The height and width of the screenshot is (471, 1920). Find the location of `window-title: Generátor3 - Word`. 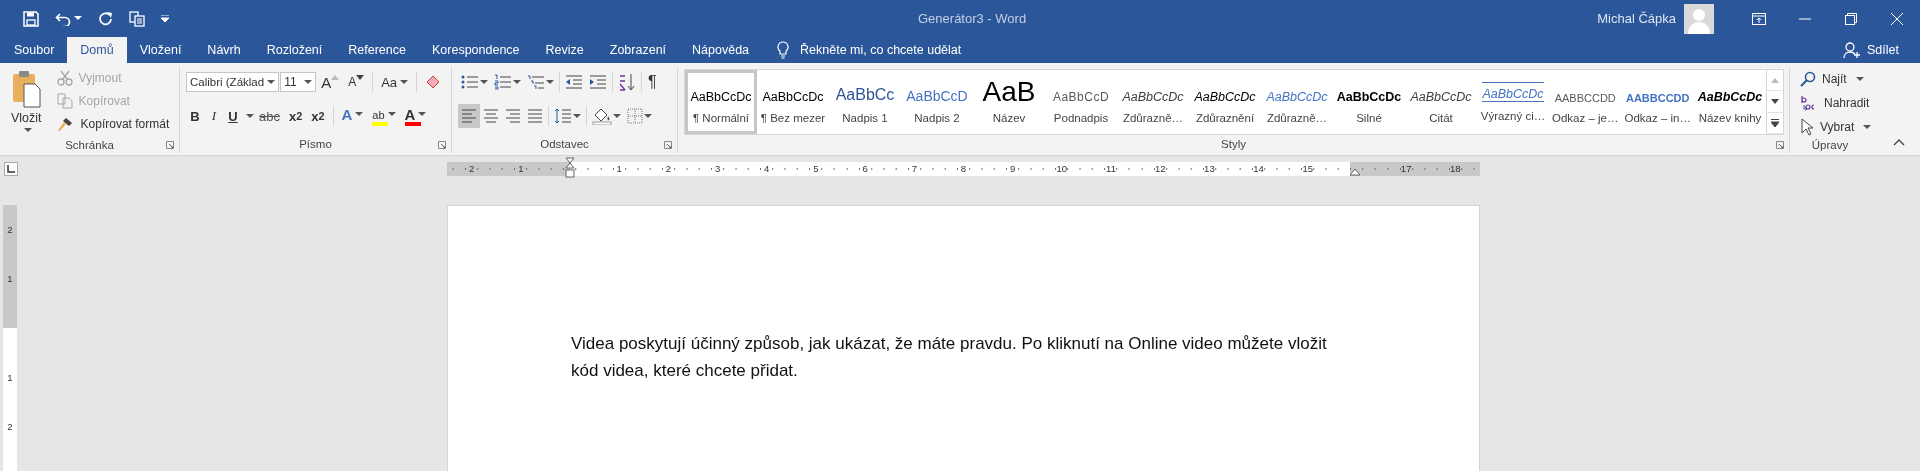

window-title: Generátor3 - Word is located at coordinates (973, 18).